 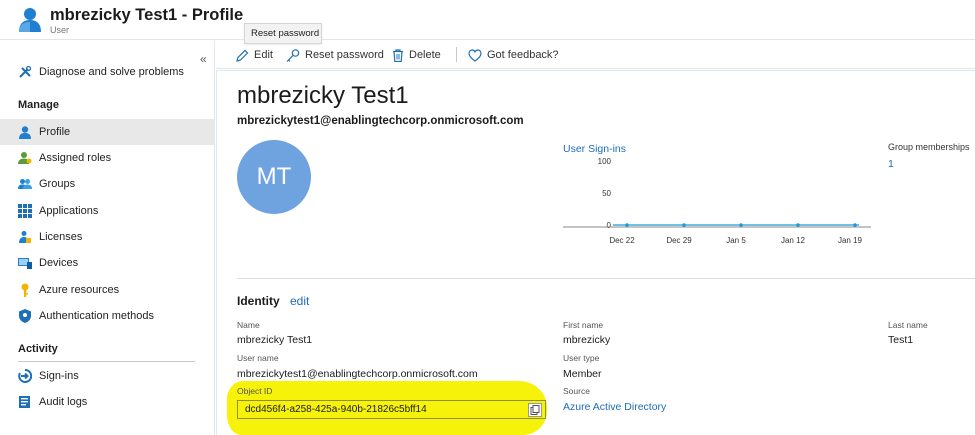 What do you see at coordinates (25, 132) in the screenshot?
I see `person-icon` at bounding box center [25, 132].